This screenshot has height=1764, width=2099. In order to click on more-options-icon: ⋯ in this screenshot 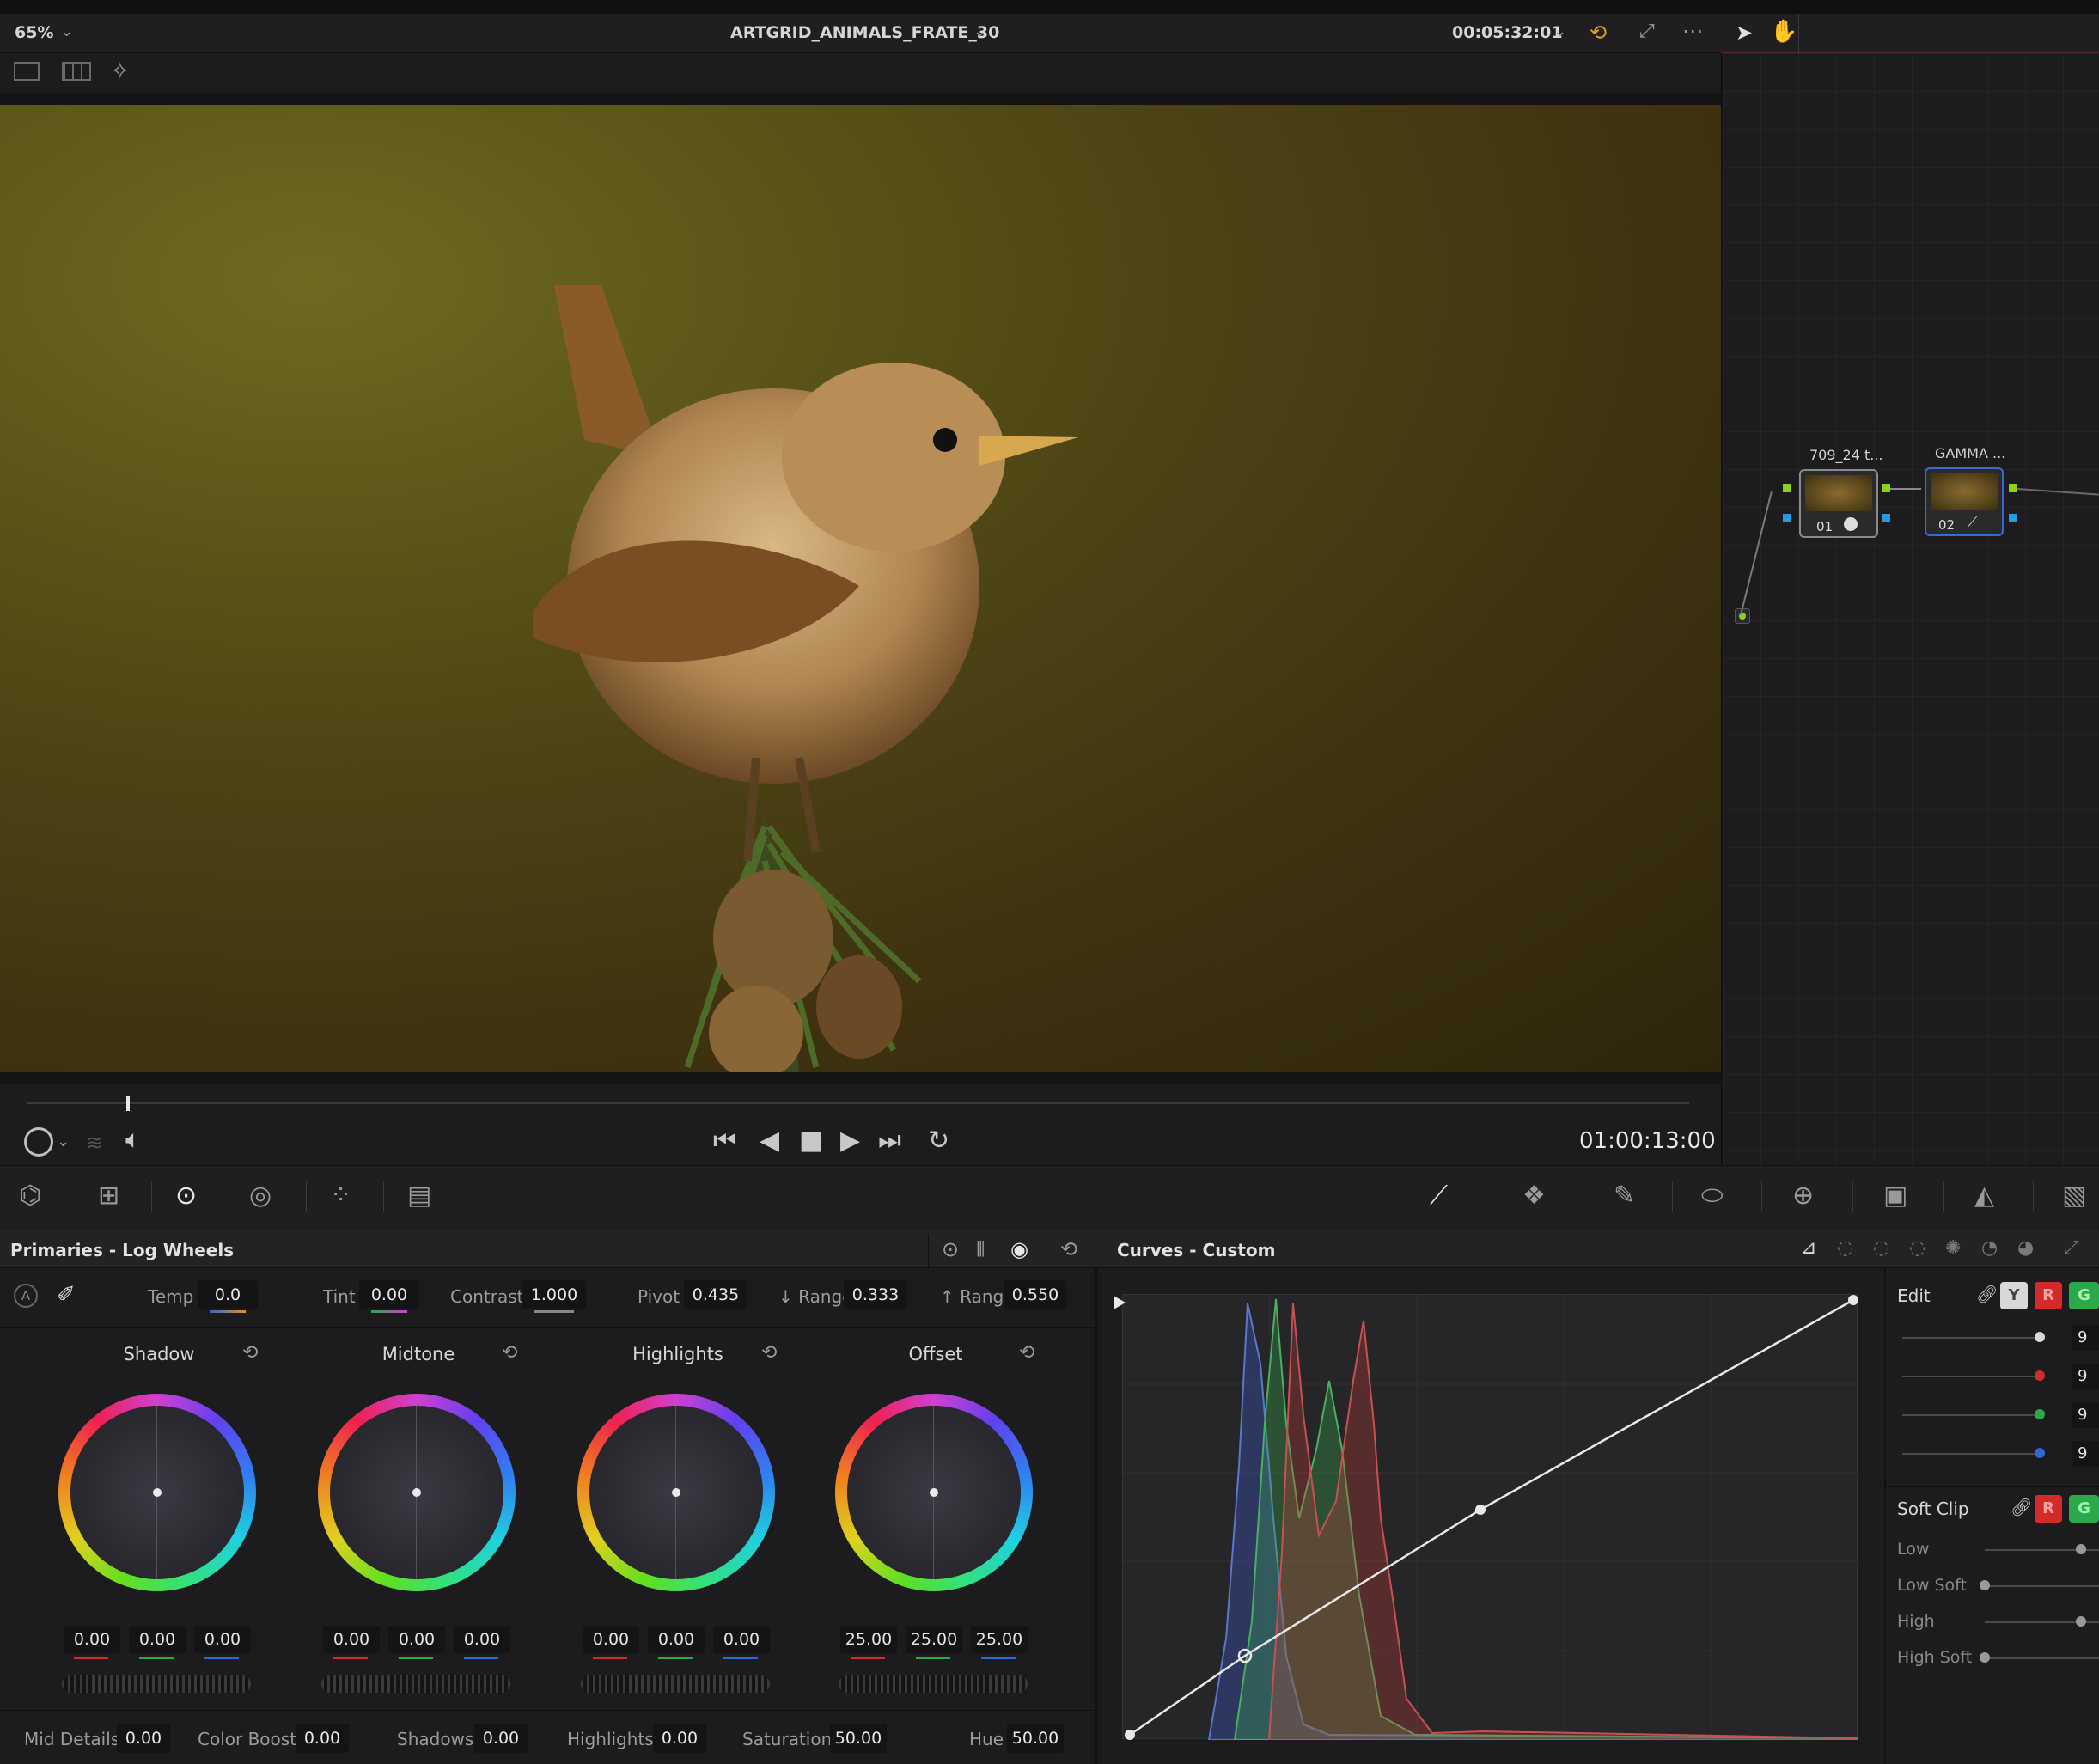, I will do `click(1692, 31)`.